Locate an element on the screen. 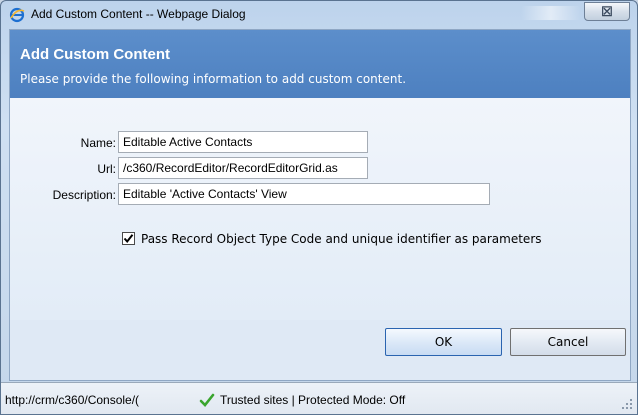  green-checkmark-icon is located at coordinates (207, 400).